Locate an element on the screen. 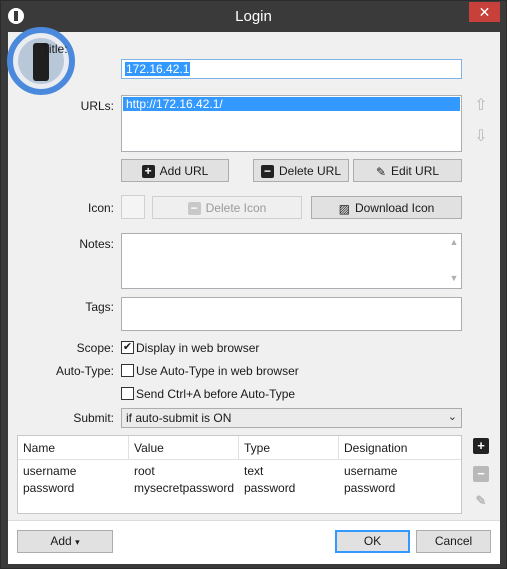  scope-checkbox: ✔ is located at coordinates (127, 347).